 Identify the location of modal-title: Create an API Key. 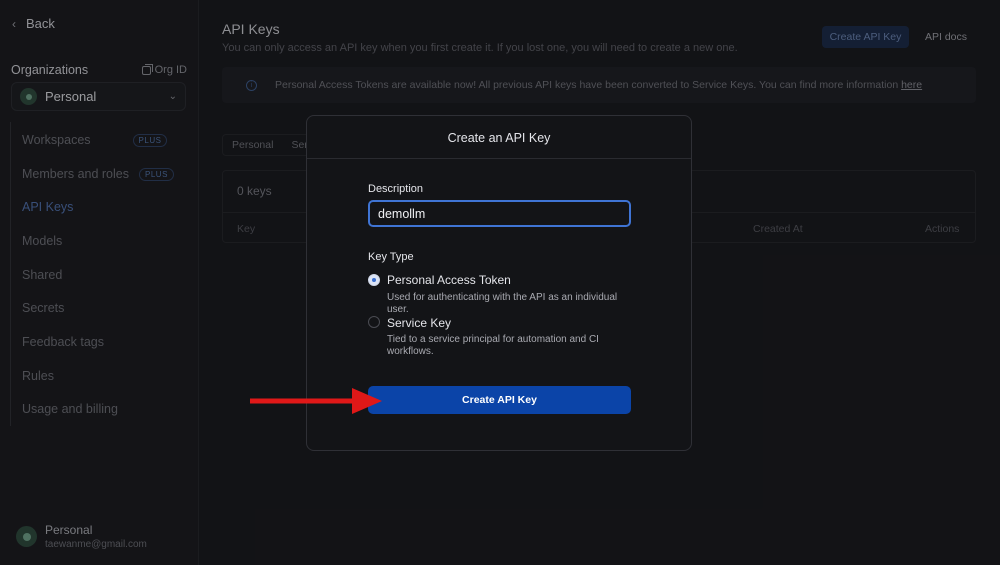
(499, 137).